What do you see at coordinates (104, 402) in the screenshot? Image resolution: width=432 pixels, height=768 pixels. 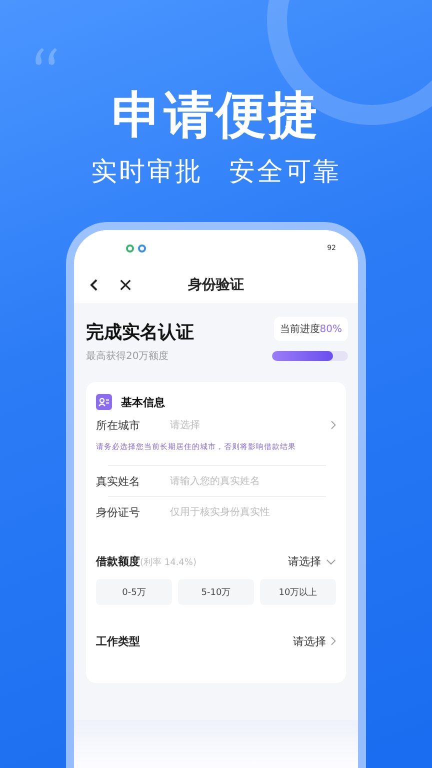 I see `id-card-icon` at bounding box center [104, 402].